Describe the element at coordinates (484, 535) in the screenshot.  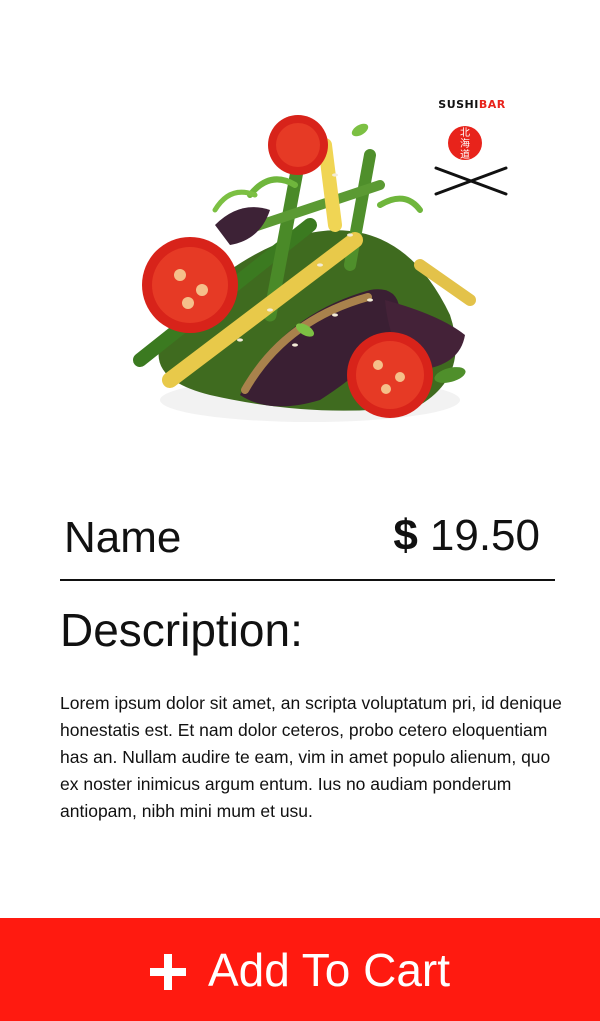
I see `price-value: 19.50` at that location.